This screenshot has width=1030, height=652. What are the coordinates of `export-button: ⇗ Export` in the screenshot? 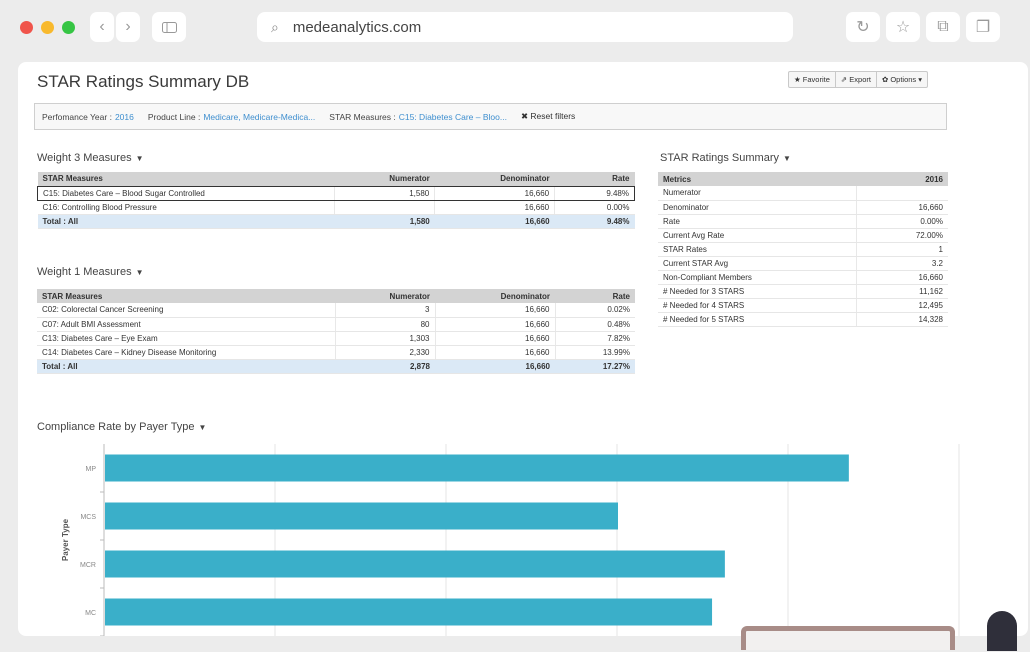 It's located at (856, 79).